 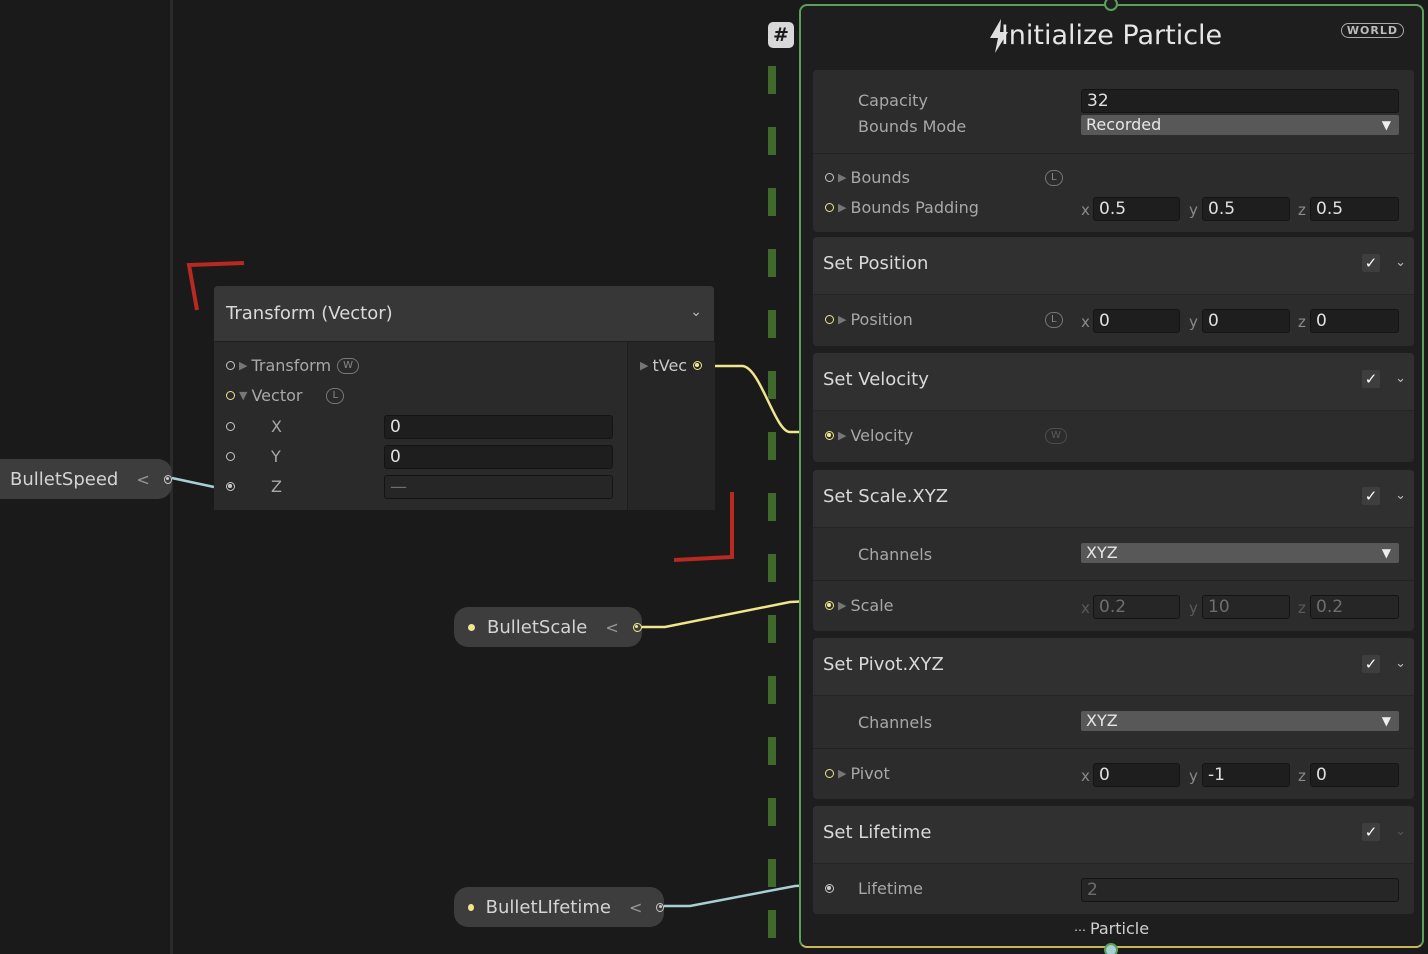 I want to click on pivot-y: -1, so click(x=1246, y=775).